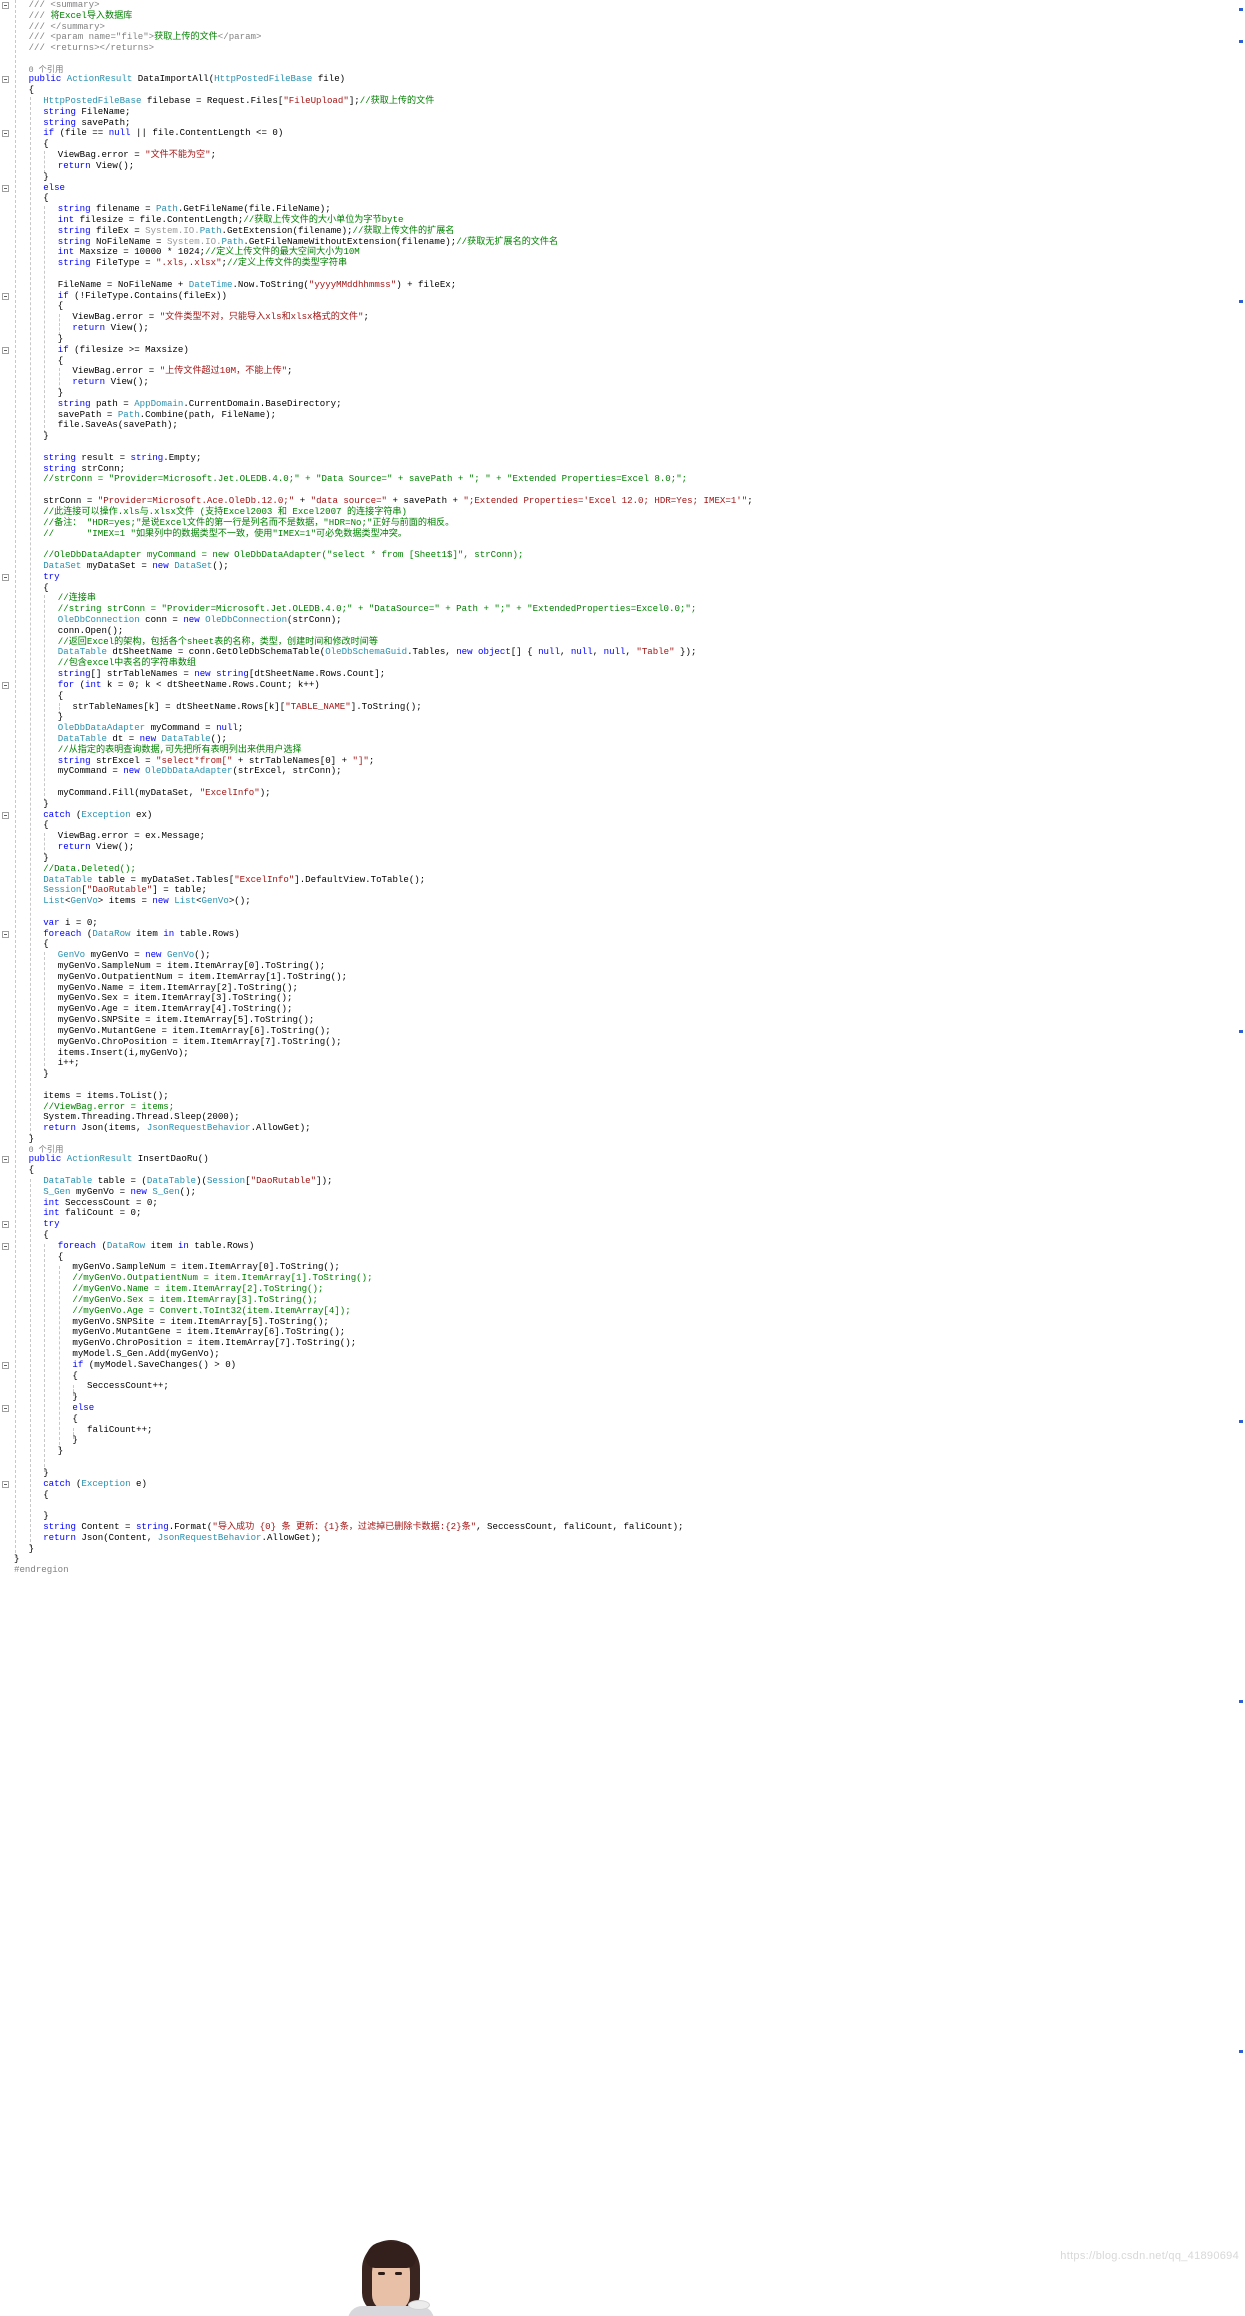 Image resolution: width=1245 pixels, height=2316 pixels. Describe the element at coordinates (622, 415) in the screenshot. I see `code-line: savePath = Path.Combine(path, FileName);` at that location.